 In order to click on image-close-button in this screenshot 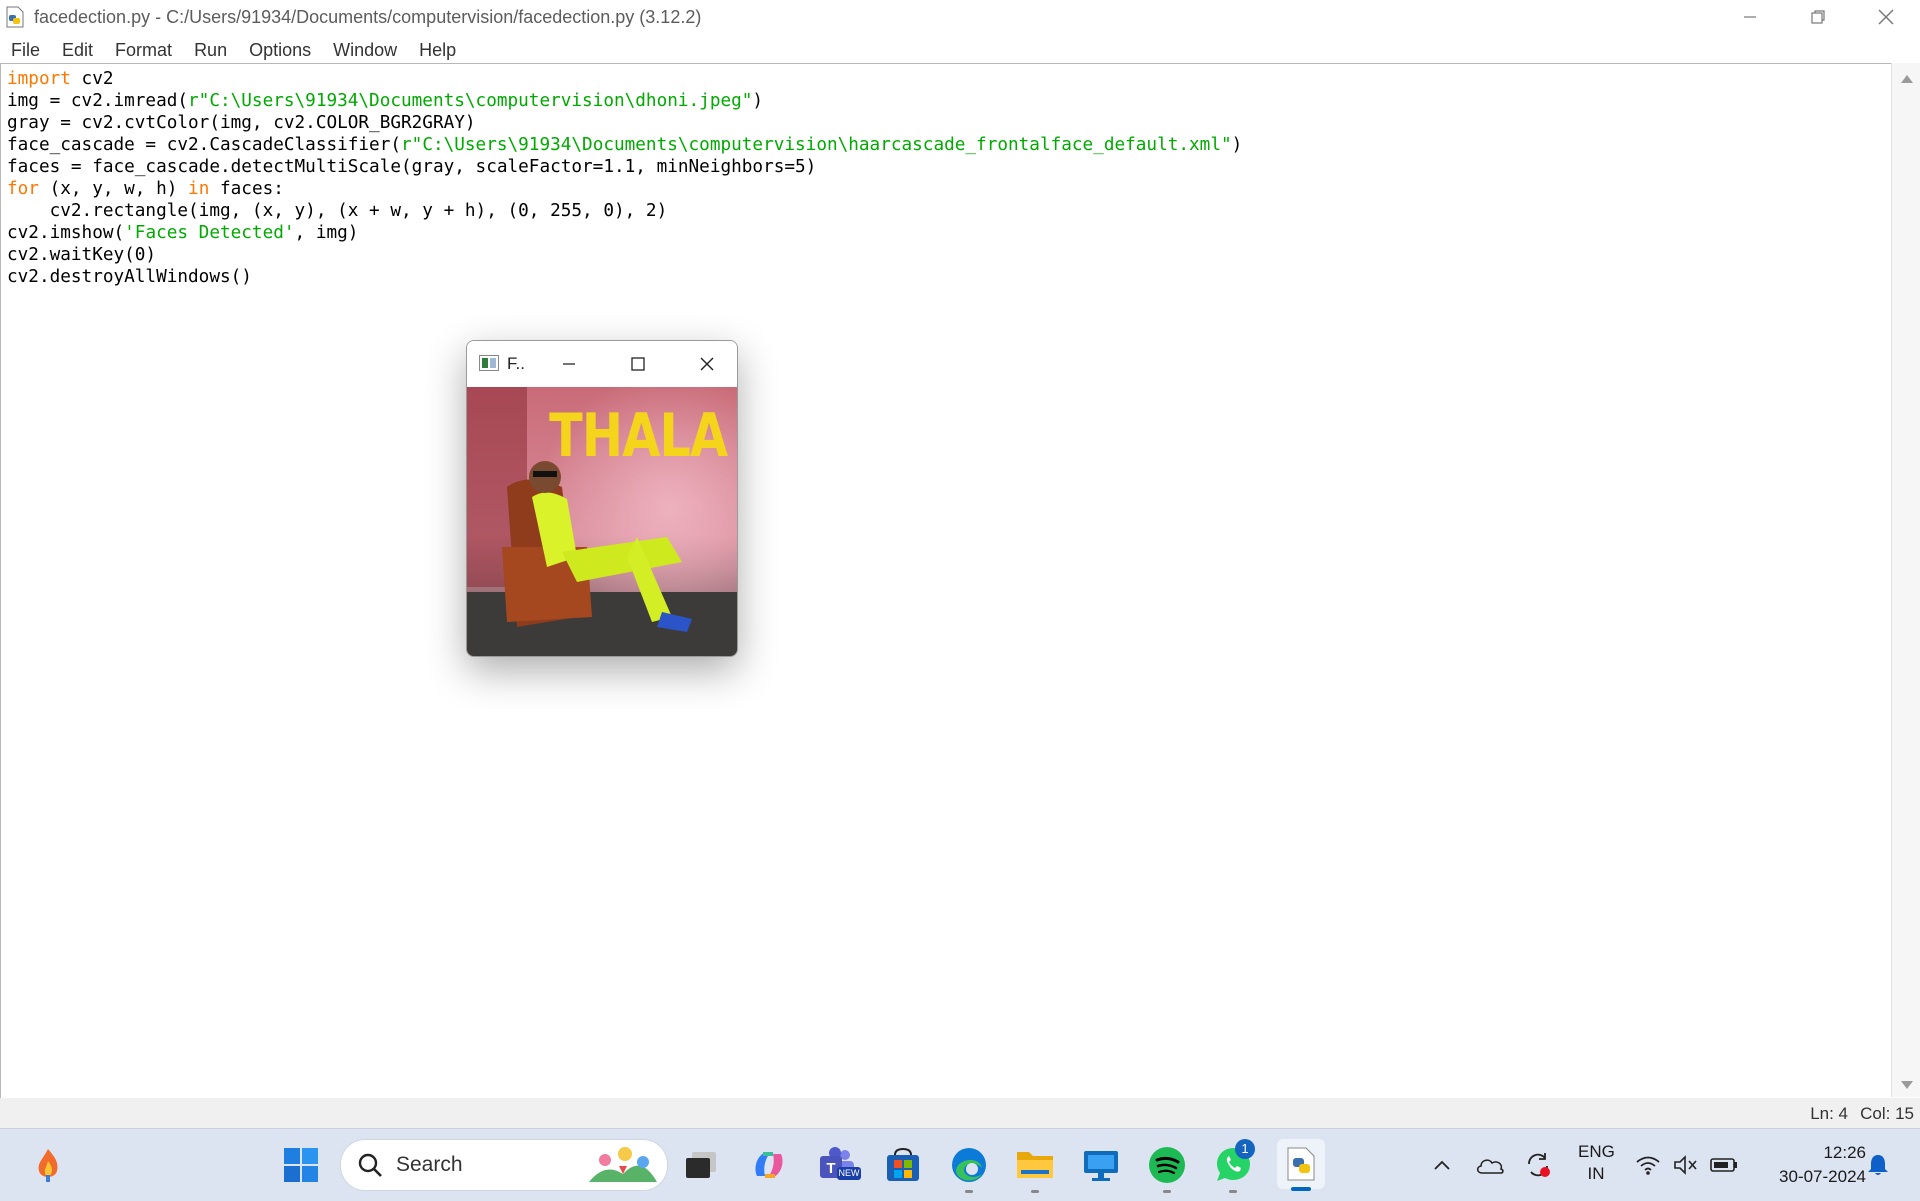, I will do `click(707, 364)`.